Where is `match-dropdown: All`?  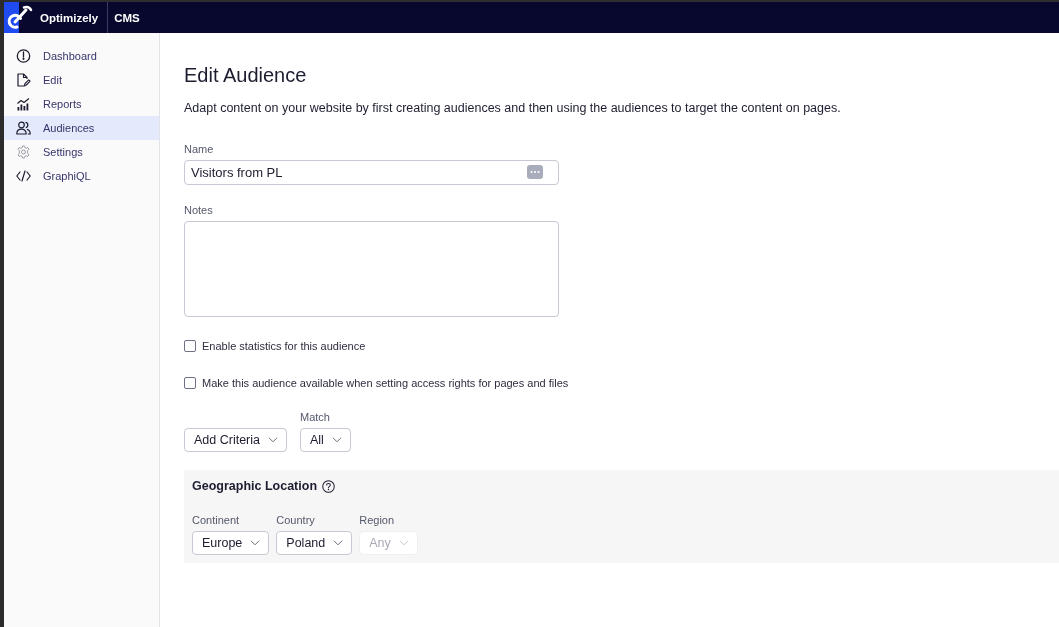 match-dropdown: All is located at coordinates (325, 440).